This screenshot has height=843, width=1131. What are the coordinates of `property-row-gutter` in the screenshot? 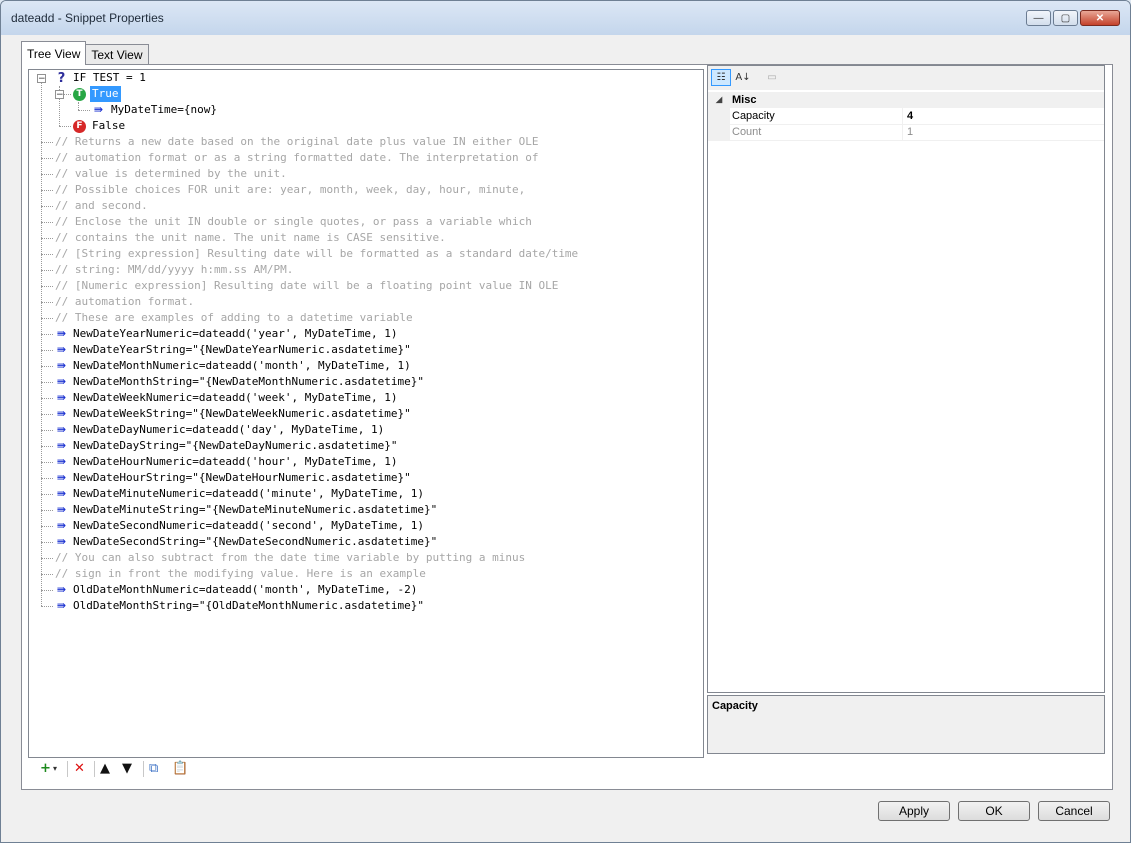 It's located at (719, 132).